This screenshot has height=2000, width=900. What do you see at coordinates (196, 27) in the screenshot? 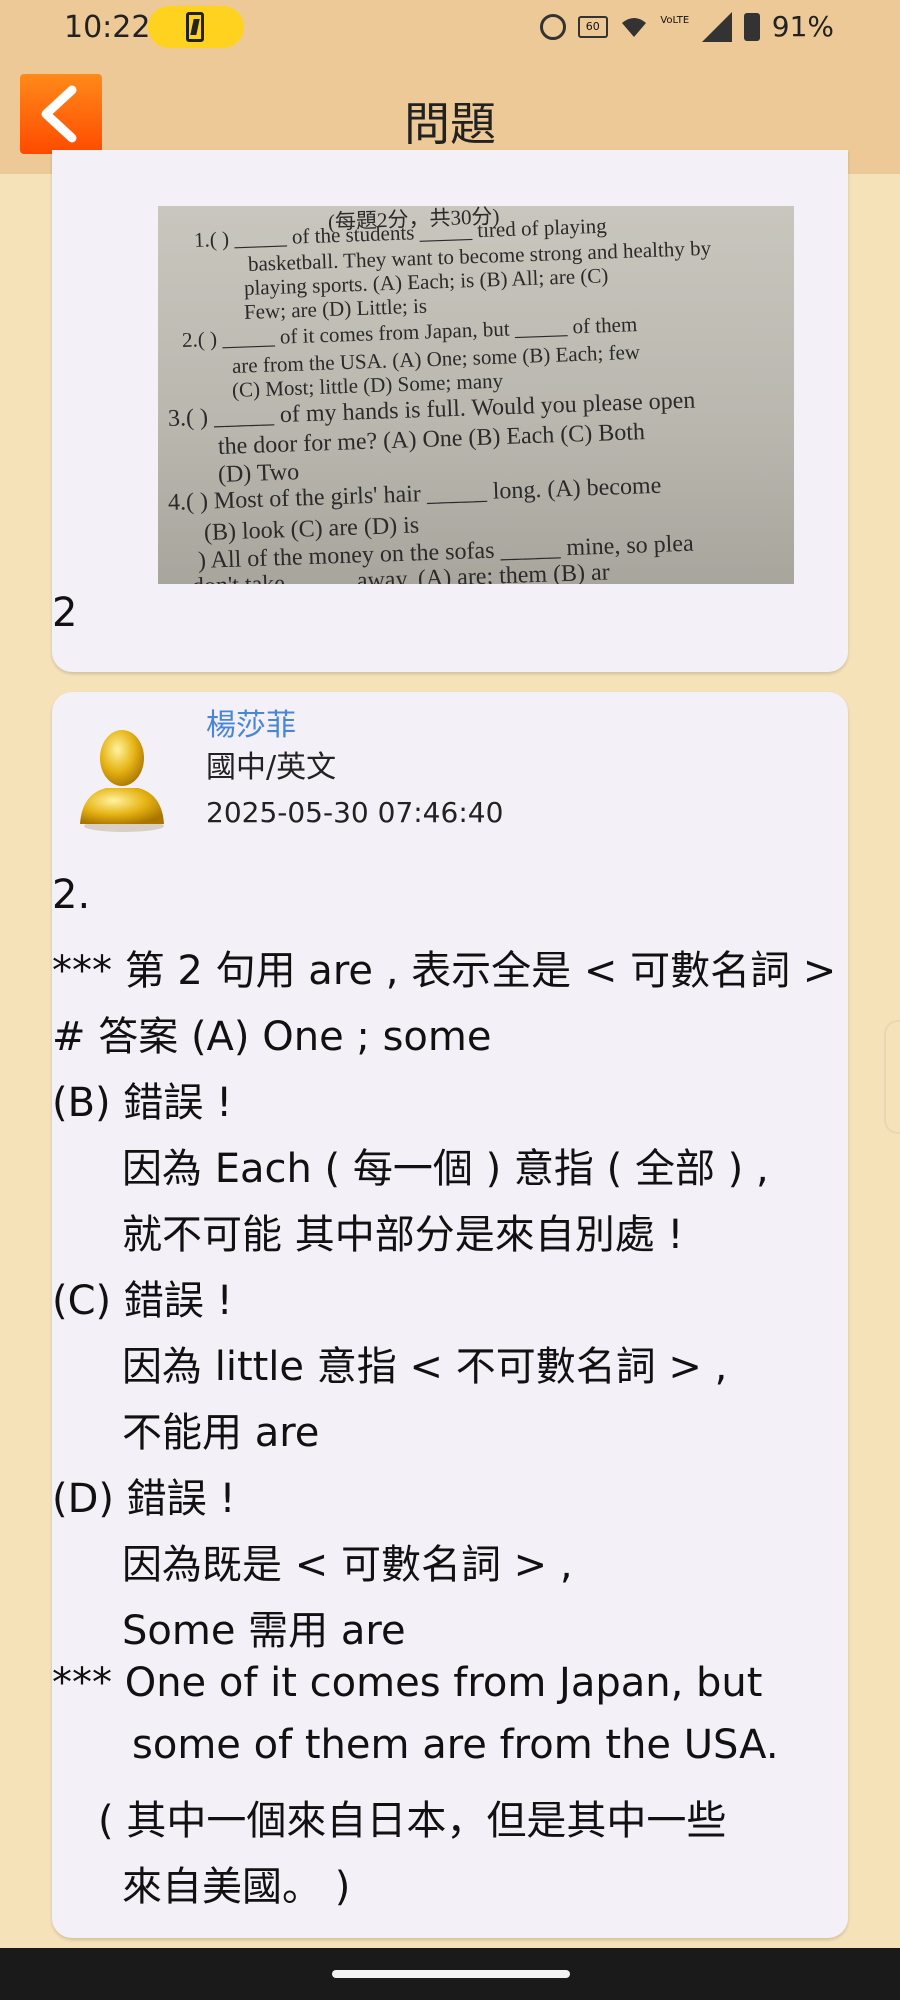
I see `battery-charging-icon` at bounding box center [196, 27].